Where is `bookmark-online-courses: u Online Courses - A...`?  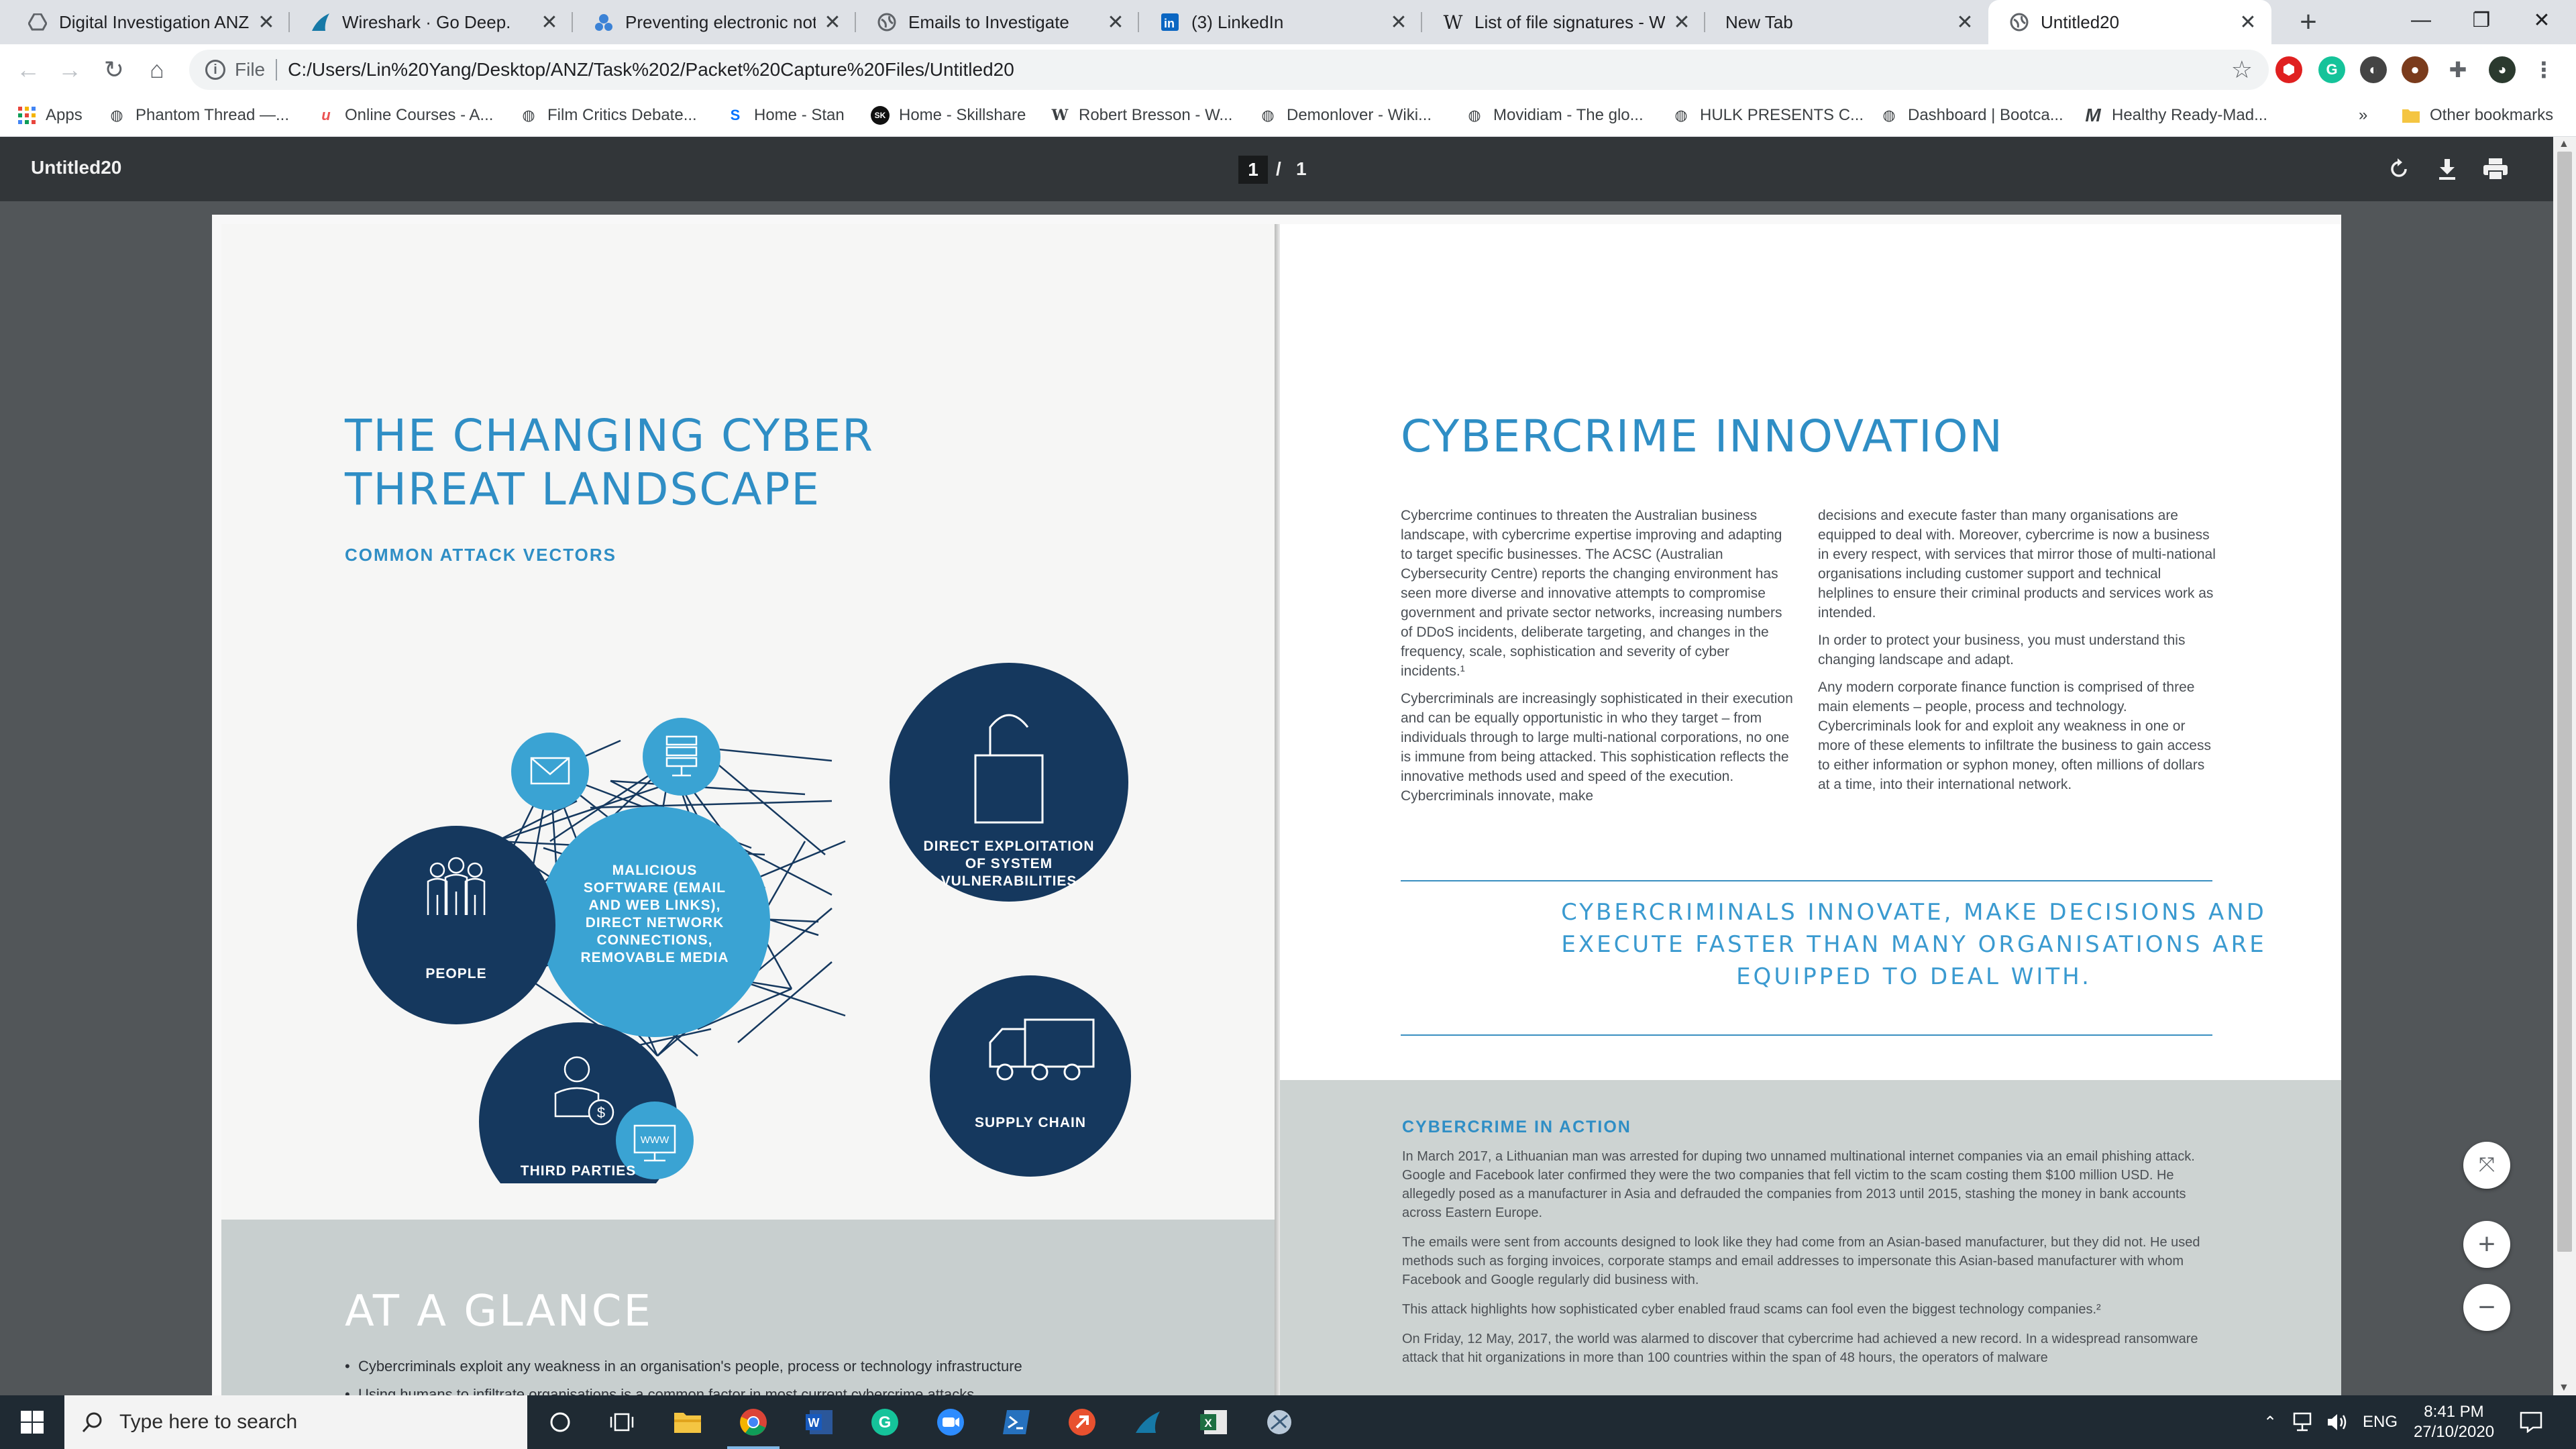
bookmark-online-courses: u Online Courses - A... is located at coordinates (405, 115).